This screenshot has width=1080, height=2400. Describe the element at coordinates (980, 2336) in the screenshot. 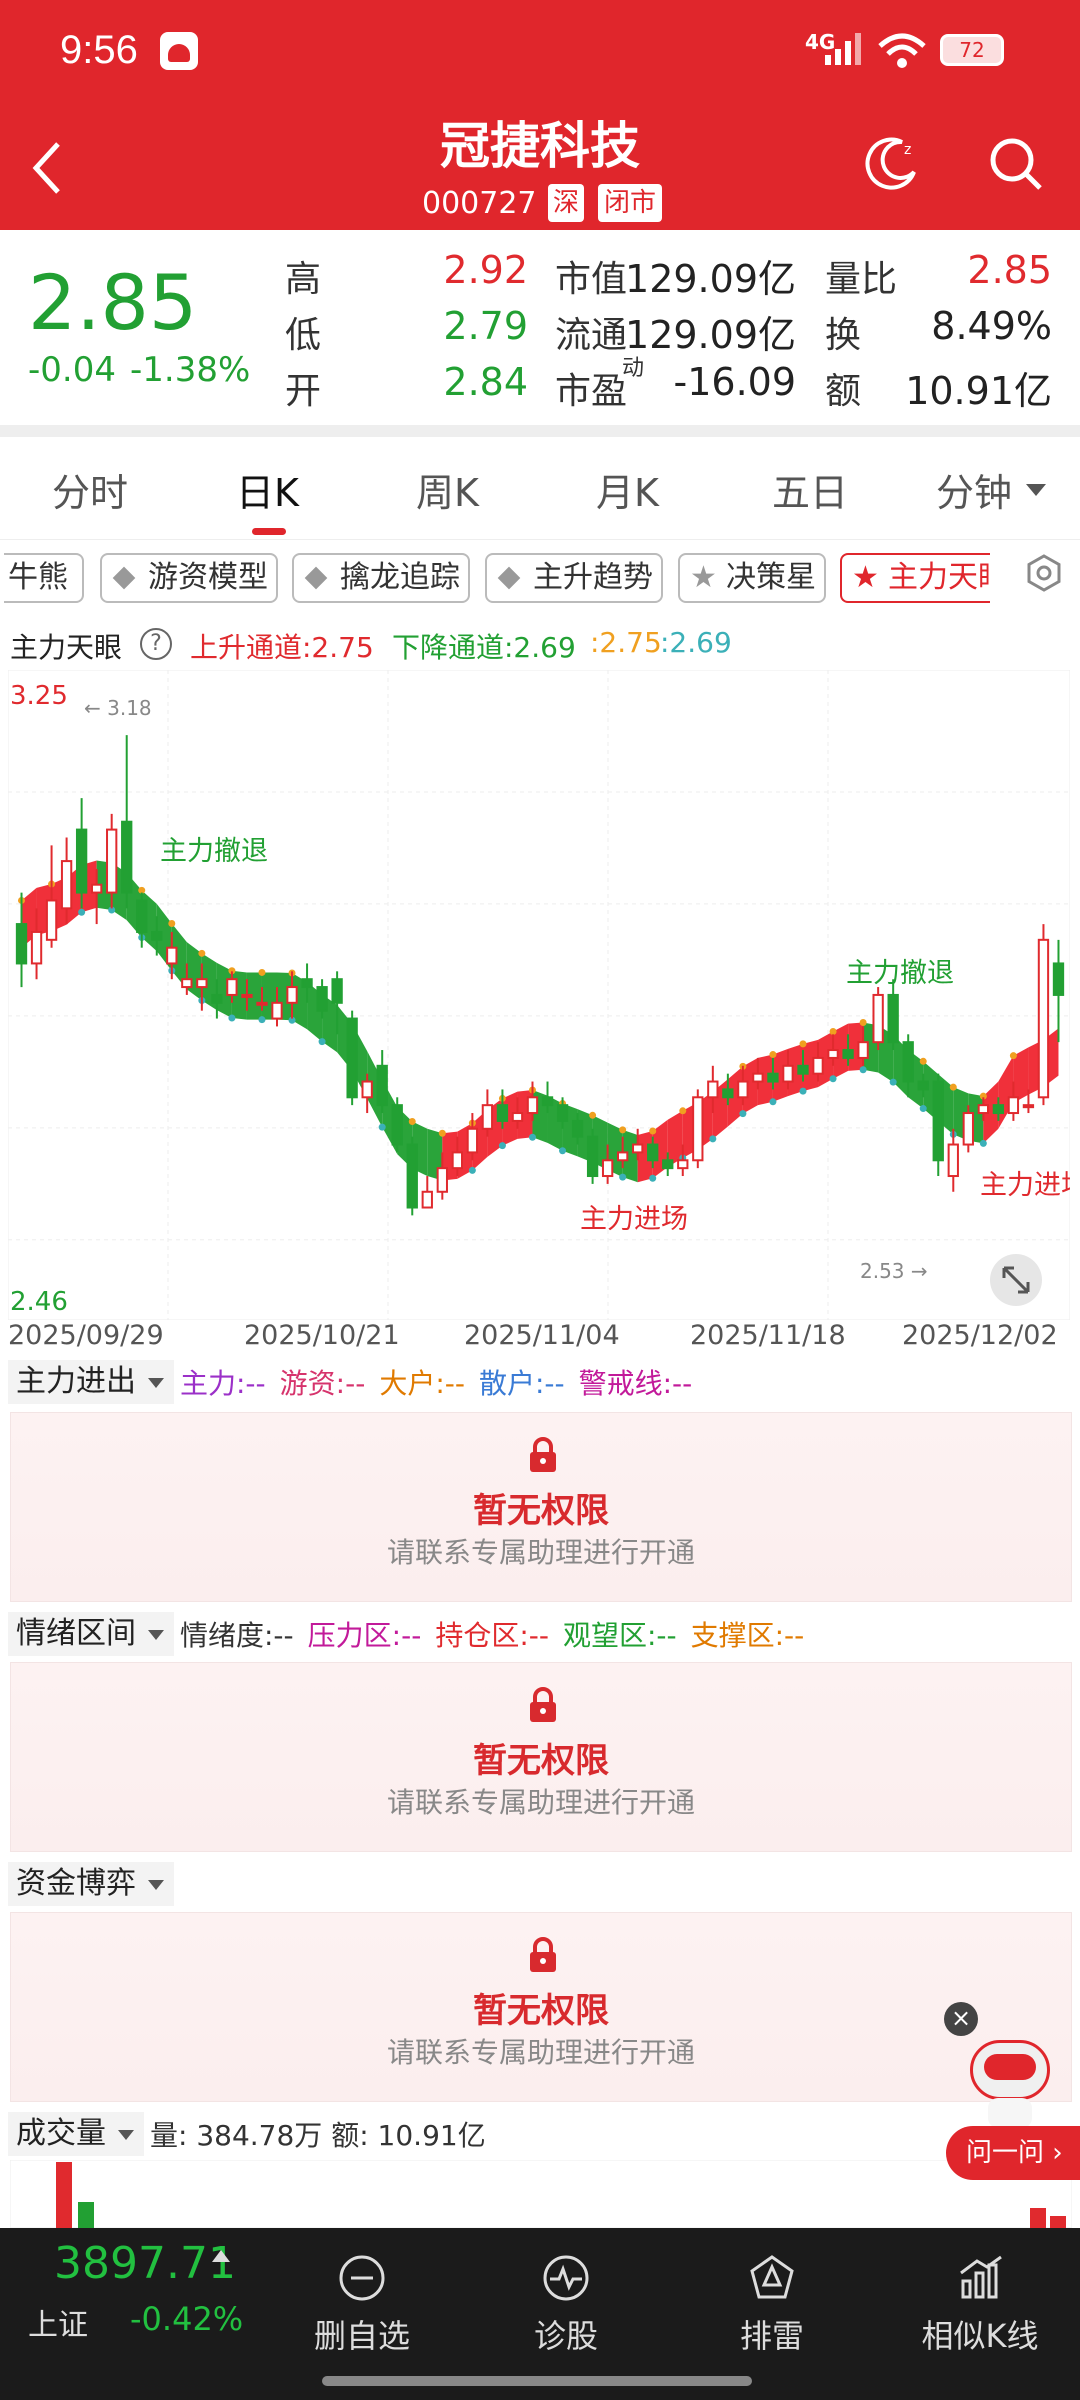

I see `bottom-item-label: 相似K线` at that location.